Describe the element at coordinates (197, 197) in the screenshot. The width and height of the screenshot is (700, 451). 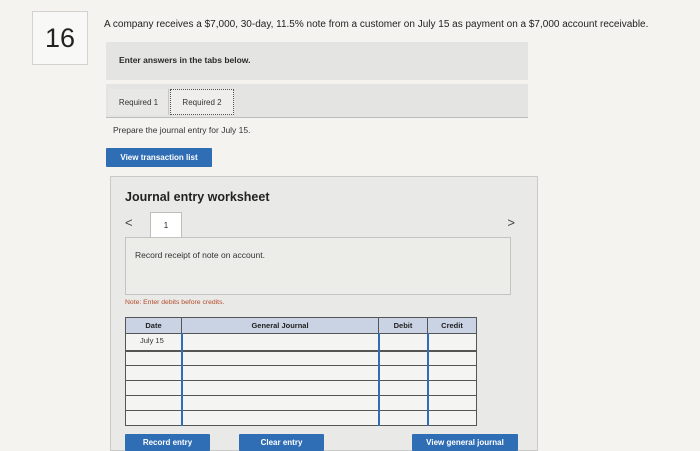
I see `worksheet-title: Journal entry worksheet` at that location.